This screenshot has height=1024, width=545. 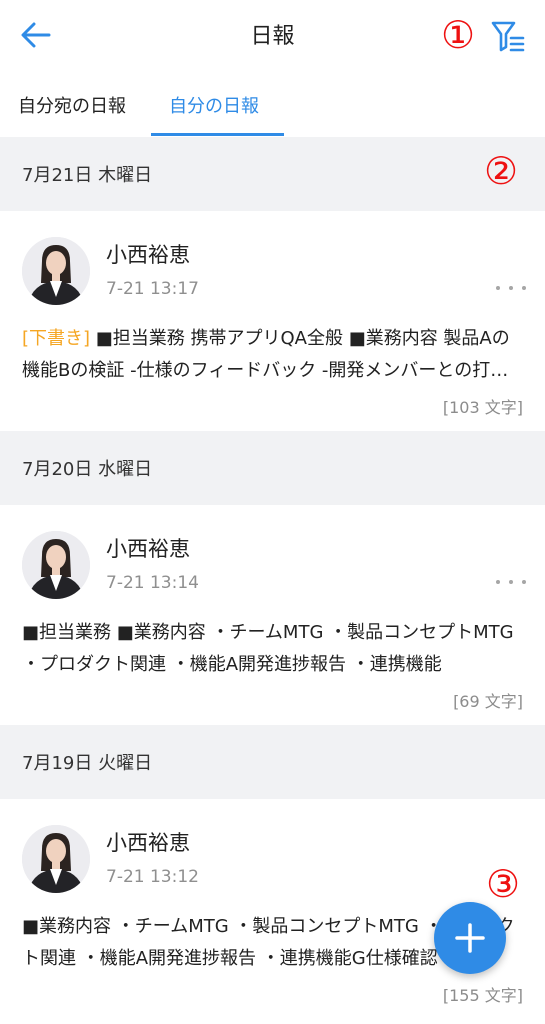 I want to click on app-header: 日報 ①, so click(x=272, y=35).